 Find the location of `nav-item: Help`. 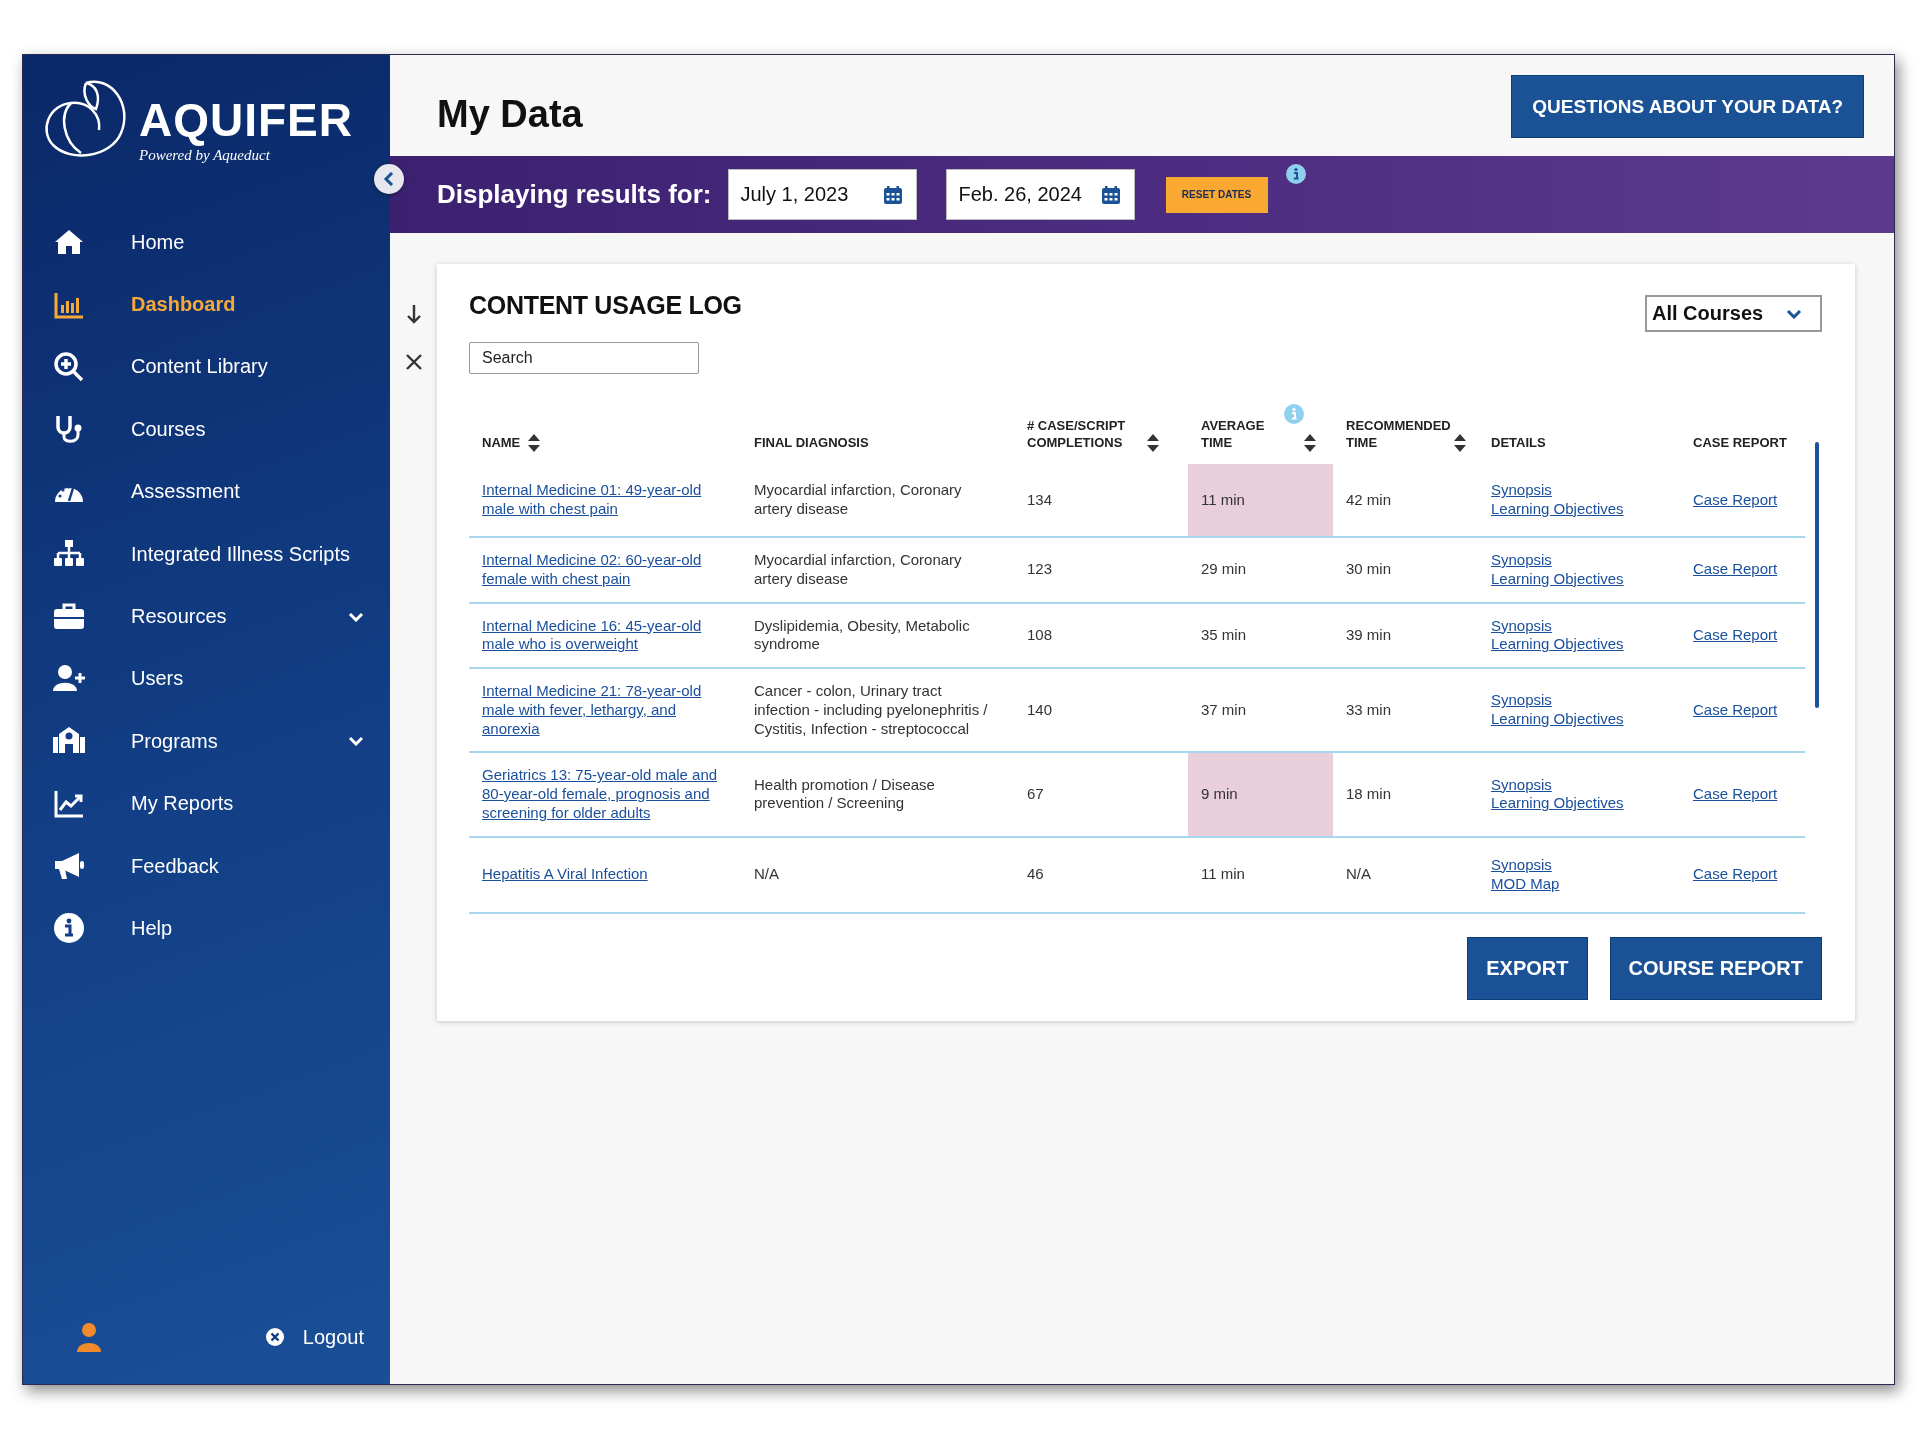

nav-item: Help is located at coordinates (206, 928).